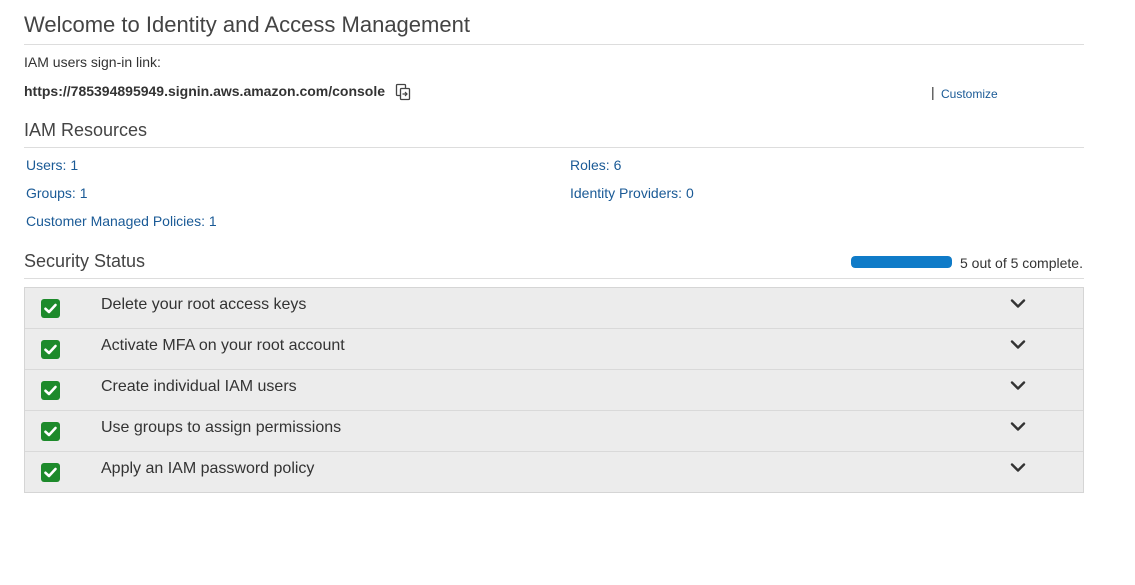 The image size is (1135, 585). What do you see at coordinates (92, 62) in the screenshot?
I see `signin-link-label: IAM users sign-in link:` at bounding box center [92, 62].